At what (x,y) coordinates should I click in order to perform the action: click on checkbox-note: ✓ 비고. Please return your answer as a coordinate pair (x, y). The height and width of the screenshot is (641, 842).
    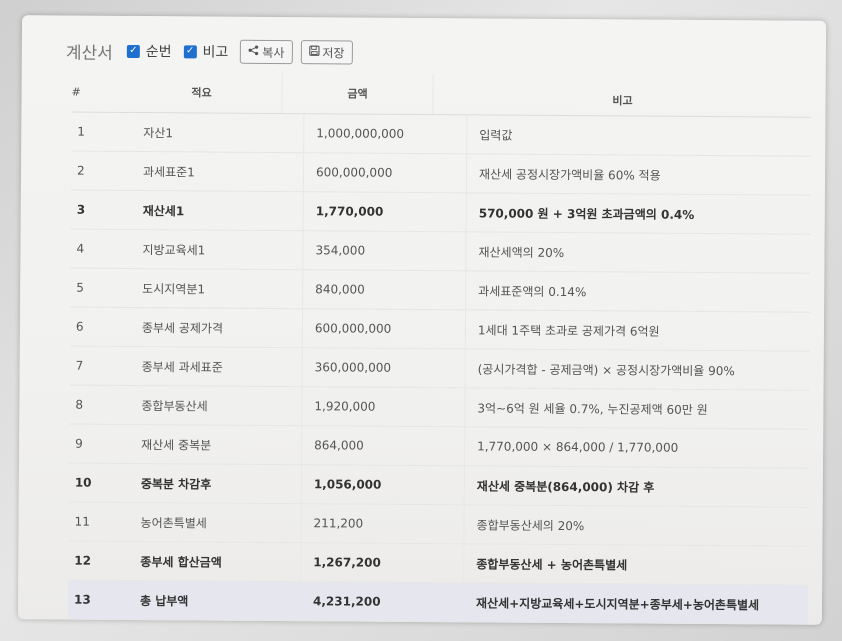
    Looking at the image, I should click on (205, 51).